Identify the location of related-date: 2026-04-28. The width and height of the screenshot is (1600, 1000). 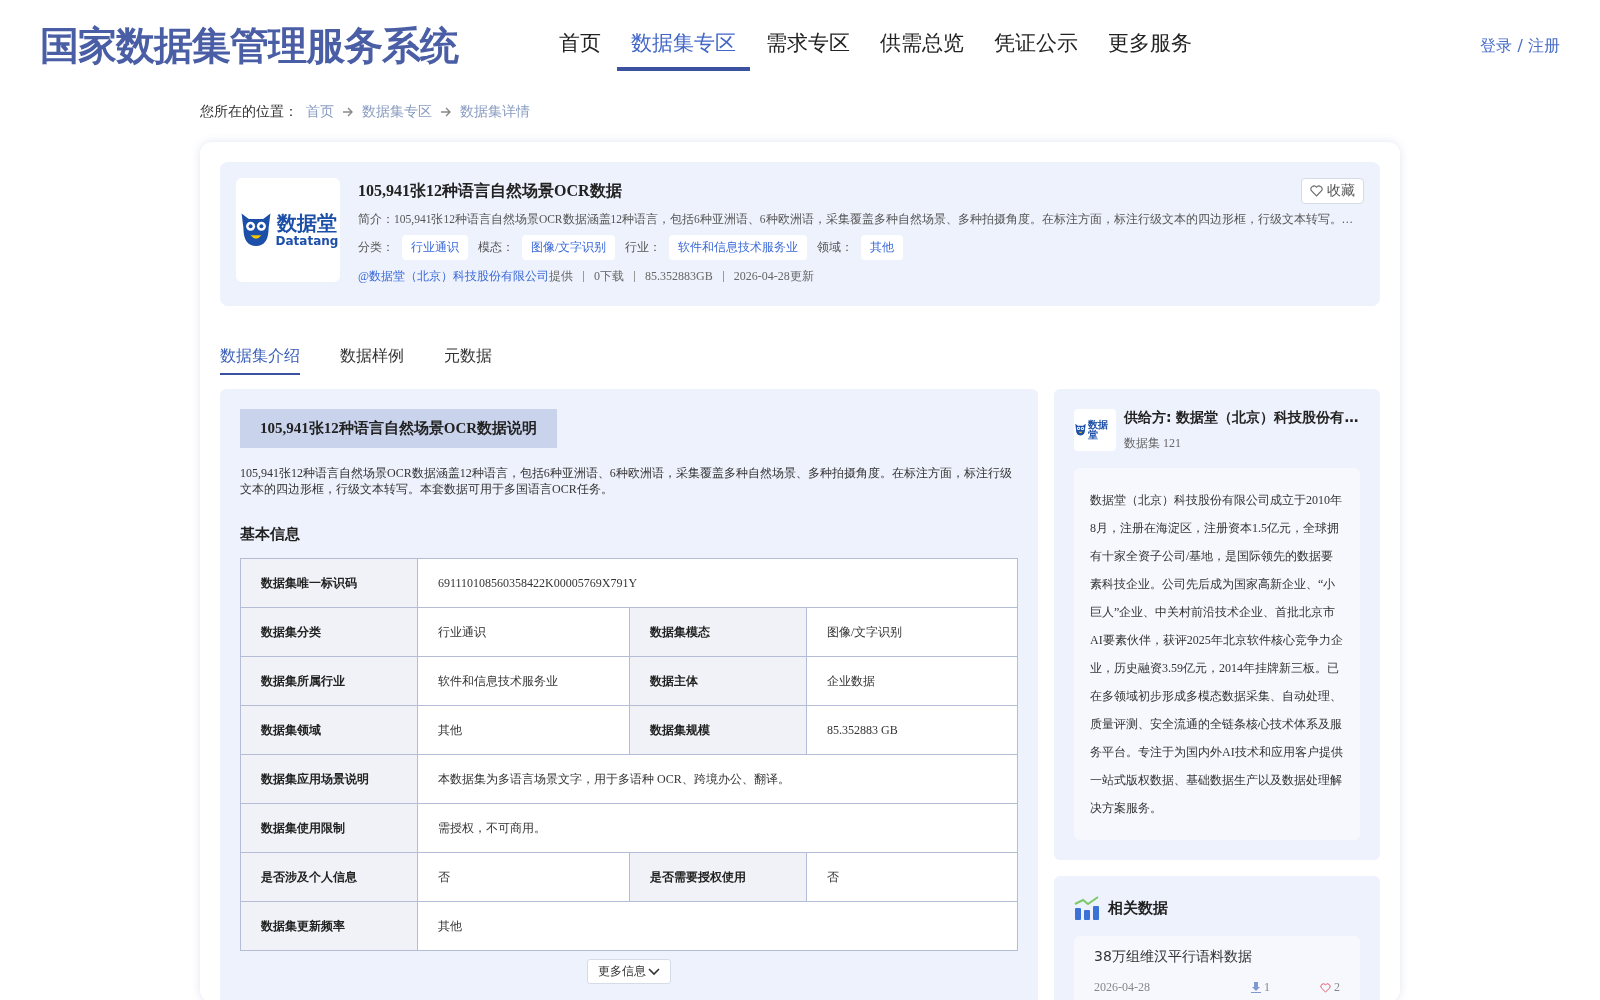
(1122, 987).